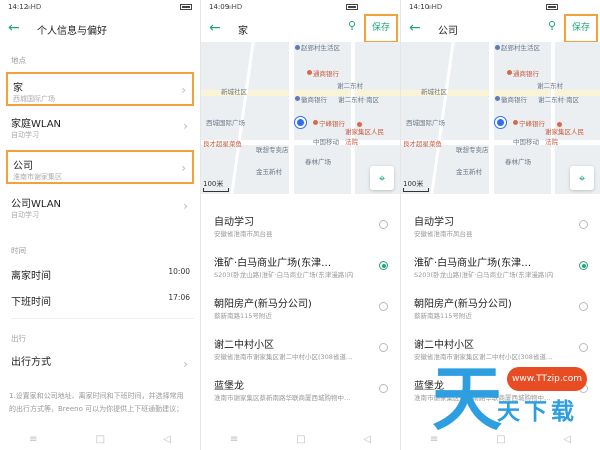 The image size is (600, 450). What do you see at coordinates (31, 362) in the screenshot?
I see `travel-mode-label: 出行方式` at bounding box center [31, 362].